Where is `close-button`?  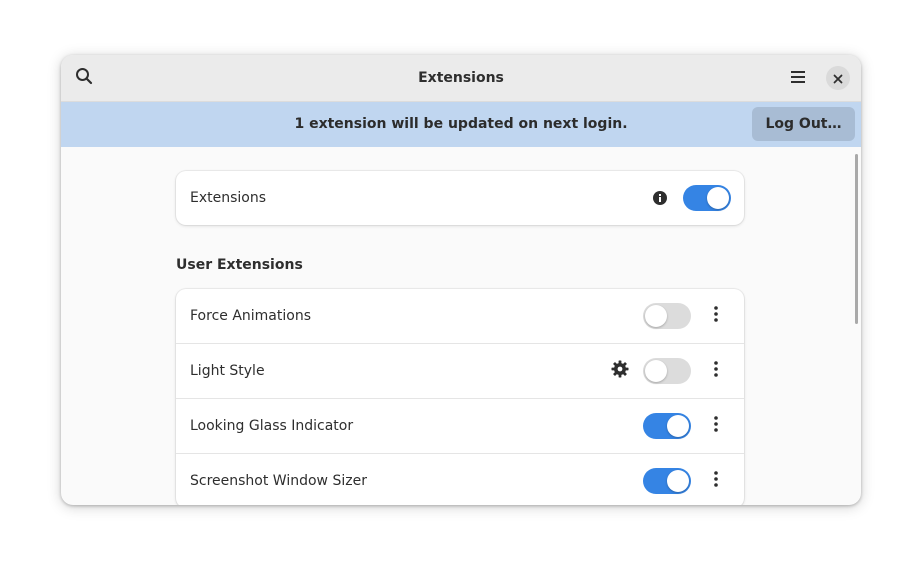
close-button is located at coordinates (838, 78).